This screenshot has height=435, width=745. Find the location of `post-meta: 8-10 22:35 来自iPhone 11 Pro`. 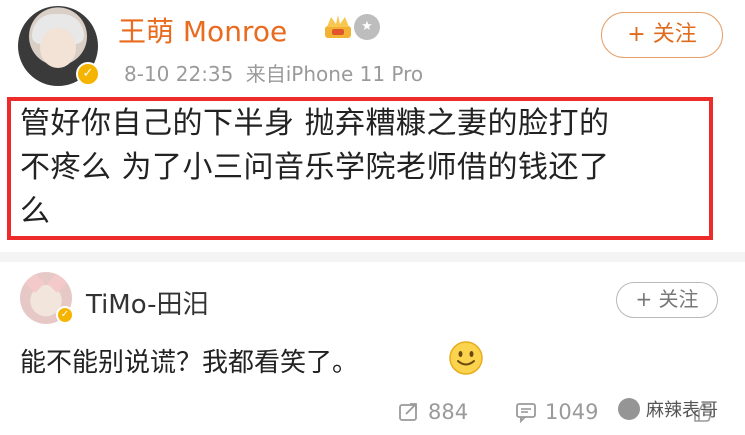

post-meta: 8-10 22:35 来自iPhone 11 Pro is located at coordinates (276, 72).